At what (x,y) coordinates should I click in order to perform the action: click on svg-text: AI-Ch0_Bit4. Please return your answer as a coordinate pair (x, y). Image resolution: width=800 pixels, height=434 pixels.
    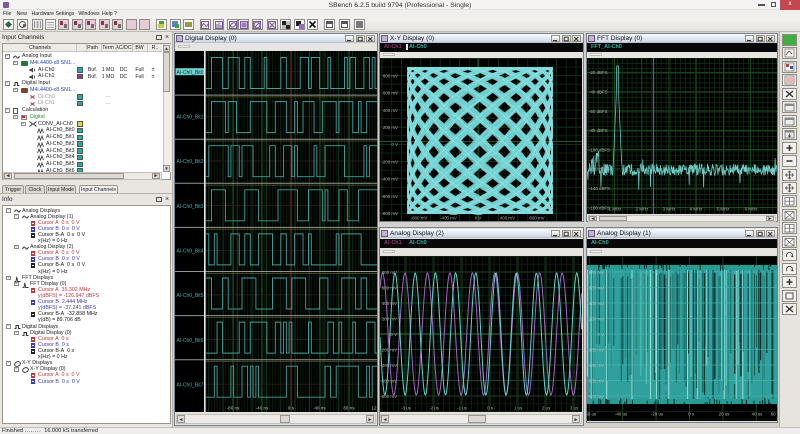
    Looking at the image, I should click on (190, 252).